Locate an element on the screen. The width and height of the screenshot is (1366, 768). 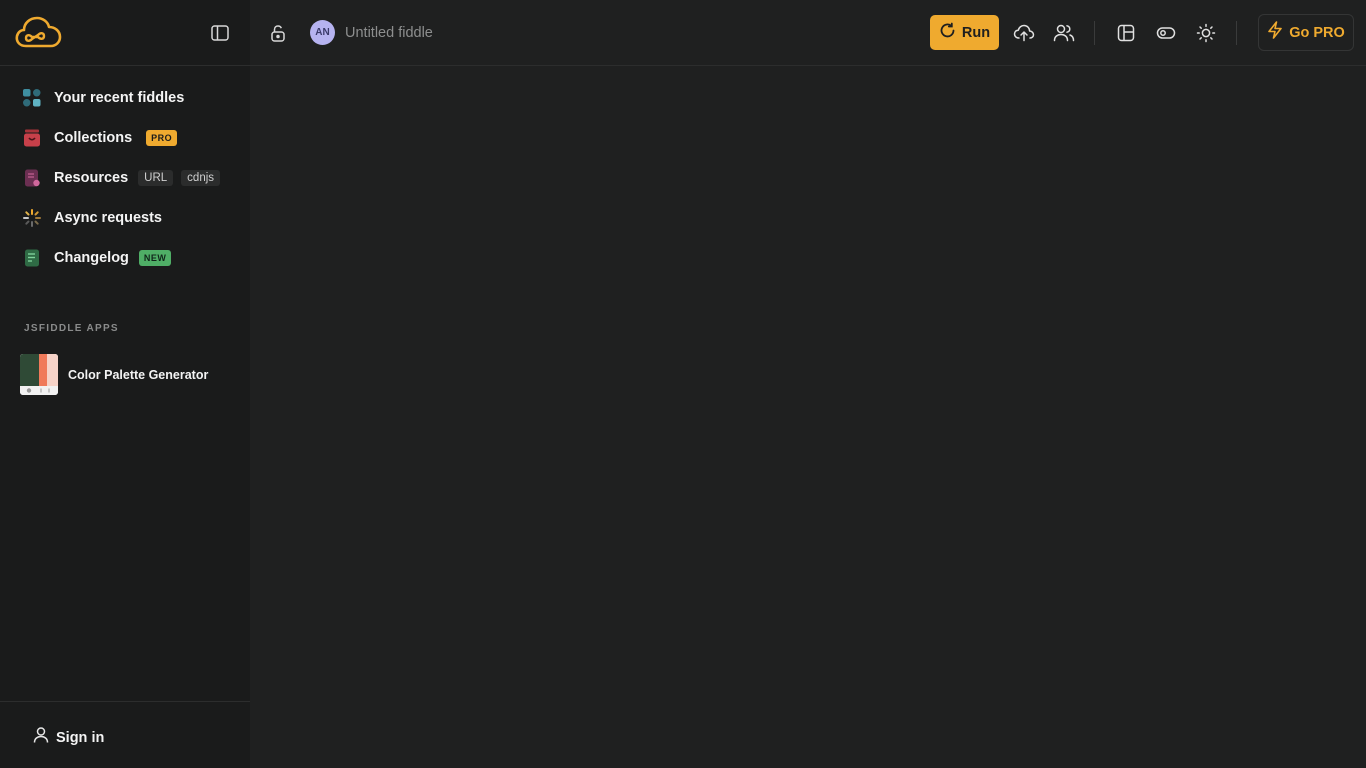
run-button: Run is located at coordinates (964, 32).